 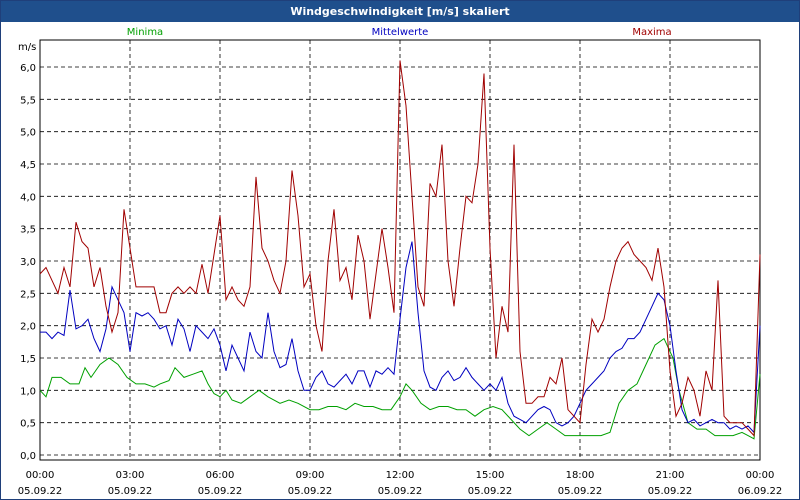 What do you see at coordinates (310, 475) in the screenshot?
I see `x-tick-time: 09:00` at bounding box center [310, 475].